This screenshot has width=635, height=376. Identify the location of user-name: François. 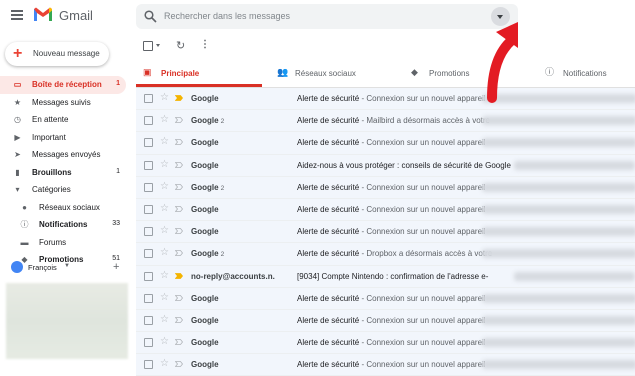
(42, 267).